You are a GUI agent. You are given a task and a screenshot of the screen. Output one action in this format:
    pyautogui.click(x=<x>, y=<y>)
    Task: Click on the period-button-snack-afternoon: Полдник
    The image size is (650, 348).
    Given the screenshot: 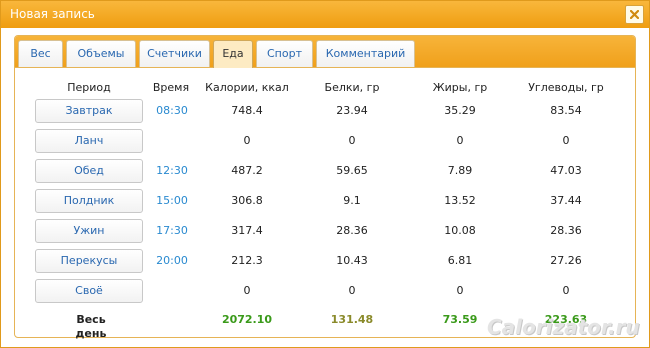 What is the action you would take?
    pyautogui.click(x=89, y=201)
    